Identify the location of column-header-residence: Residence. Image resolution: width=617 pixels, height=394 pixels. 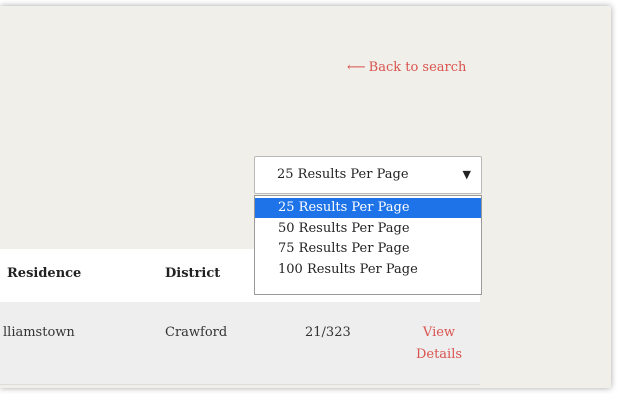
(44, 273).